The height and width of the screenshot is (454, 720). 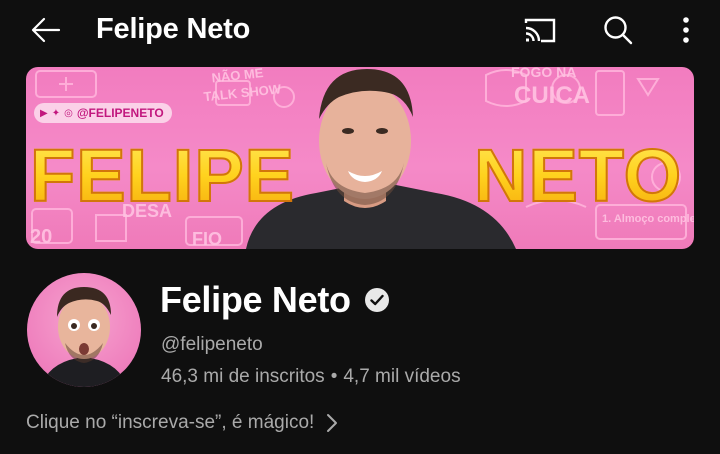 I want to click on top-app-bar: Felipe Neto, so click(x=360, y=31).